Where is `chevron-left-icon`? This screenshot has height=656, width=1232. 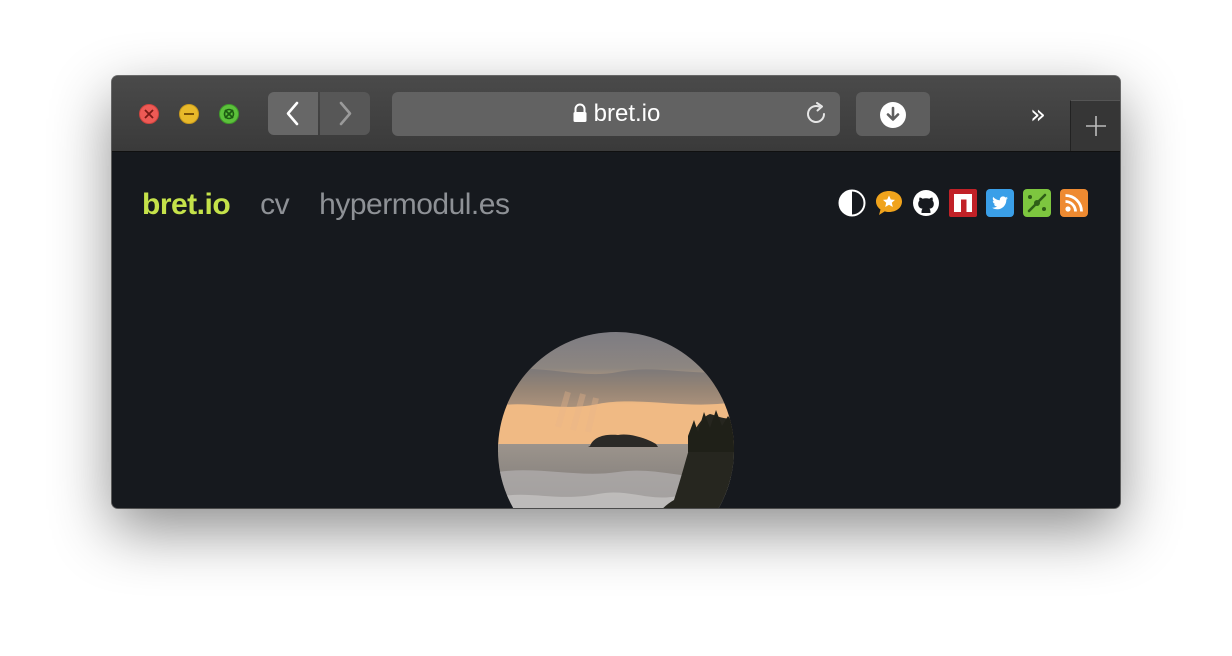
chevron-left-icon is located at coordinates (292, 113).